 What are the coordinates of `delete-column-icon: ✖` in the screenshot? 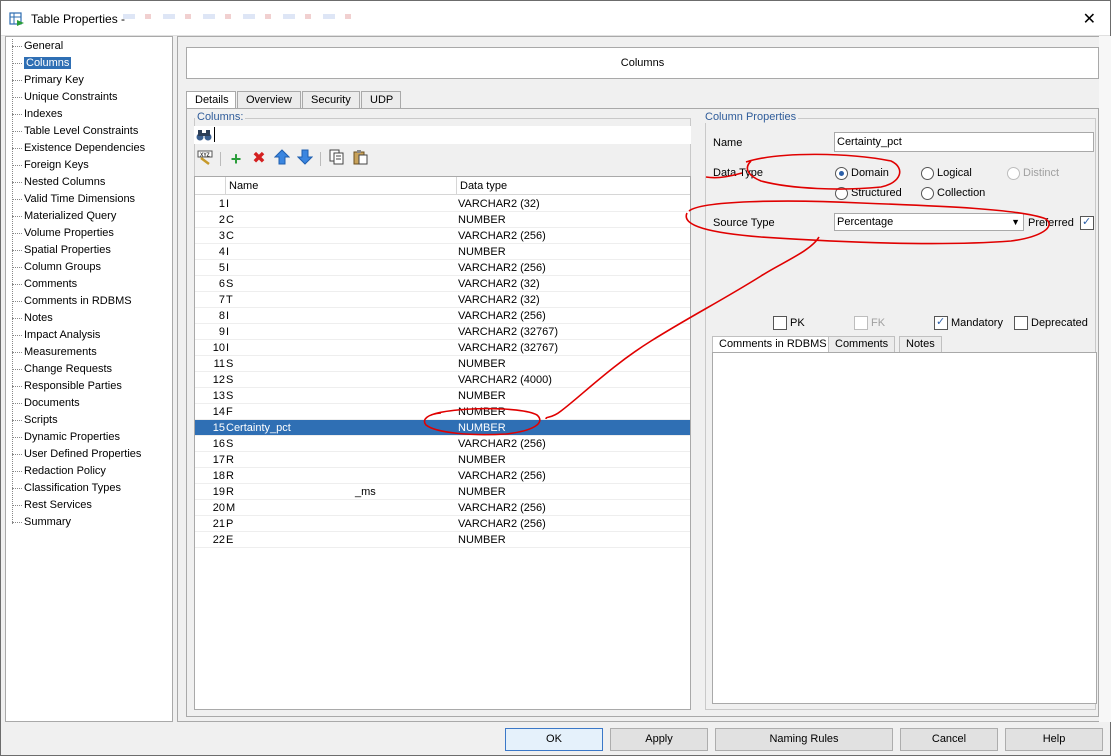 It's located at (259, 159).